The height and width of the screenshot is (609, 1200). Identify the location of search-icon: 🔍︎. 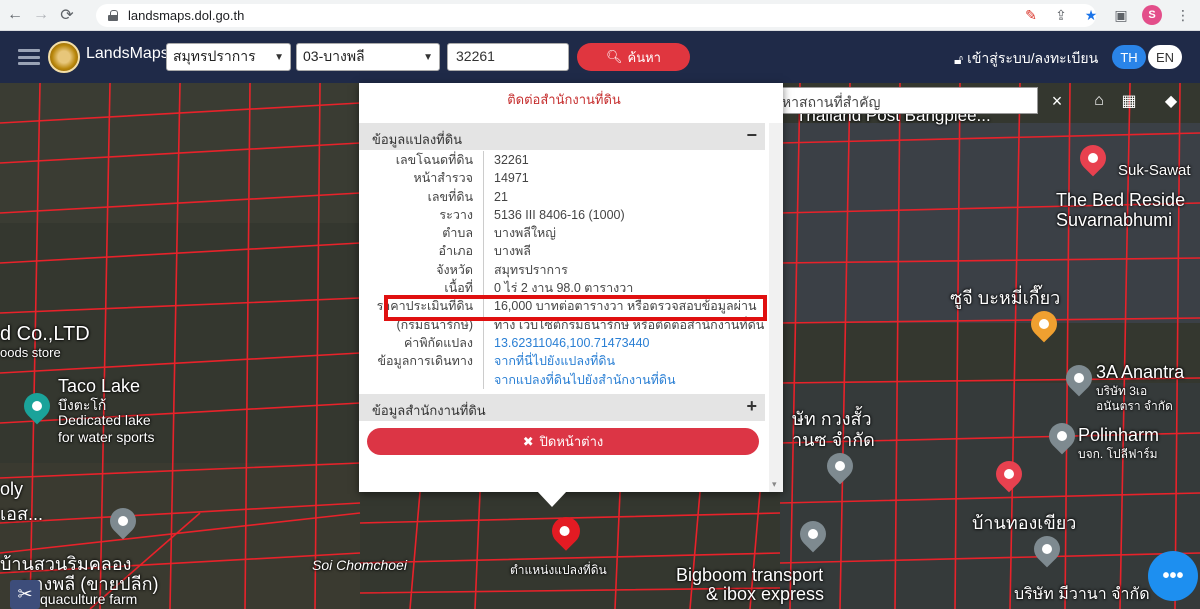
(614, 56).